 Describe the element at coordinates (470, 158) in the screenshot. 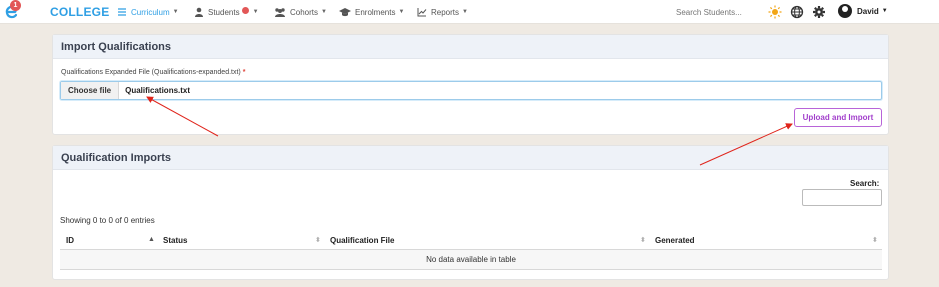

I see `panel-title: Qualification Imports` at that location.